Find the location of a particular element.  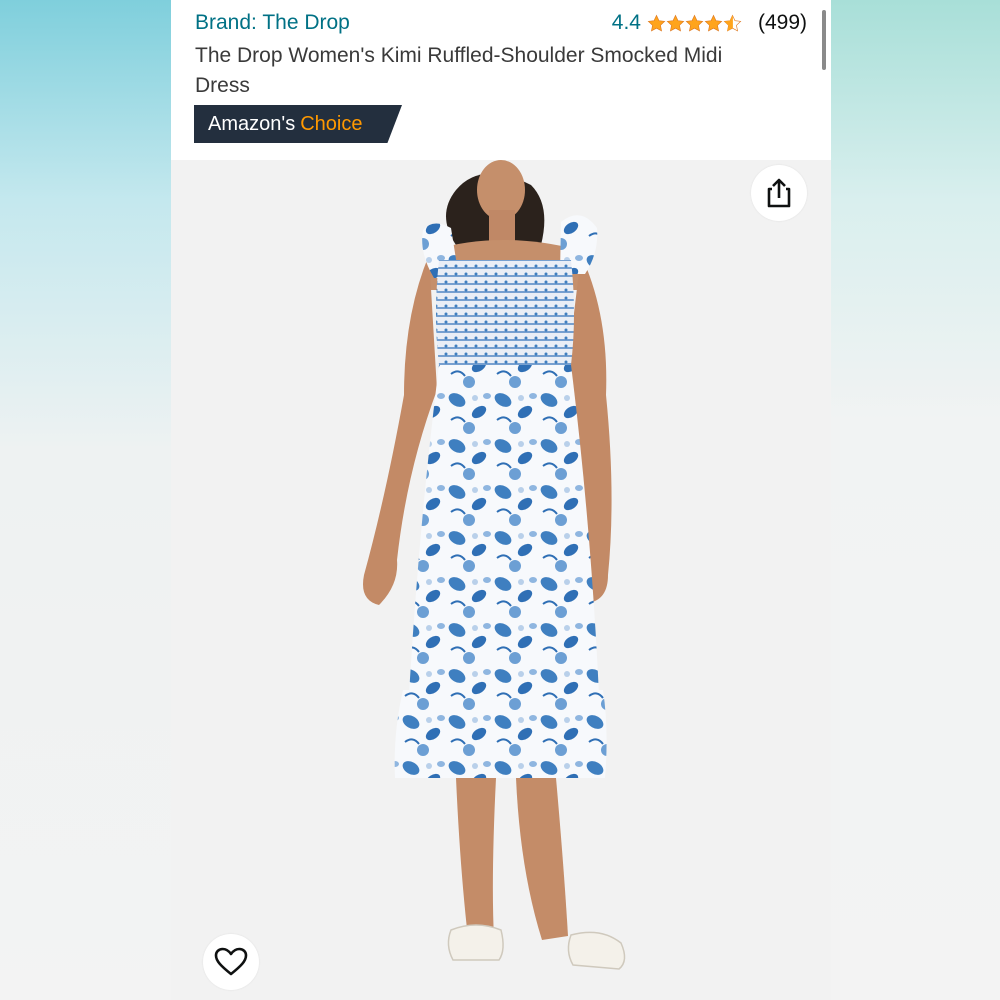

share-button is located at coordinates (779, 193).